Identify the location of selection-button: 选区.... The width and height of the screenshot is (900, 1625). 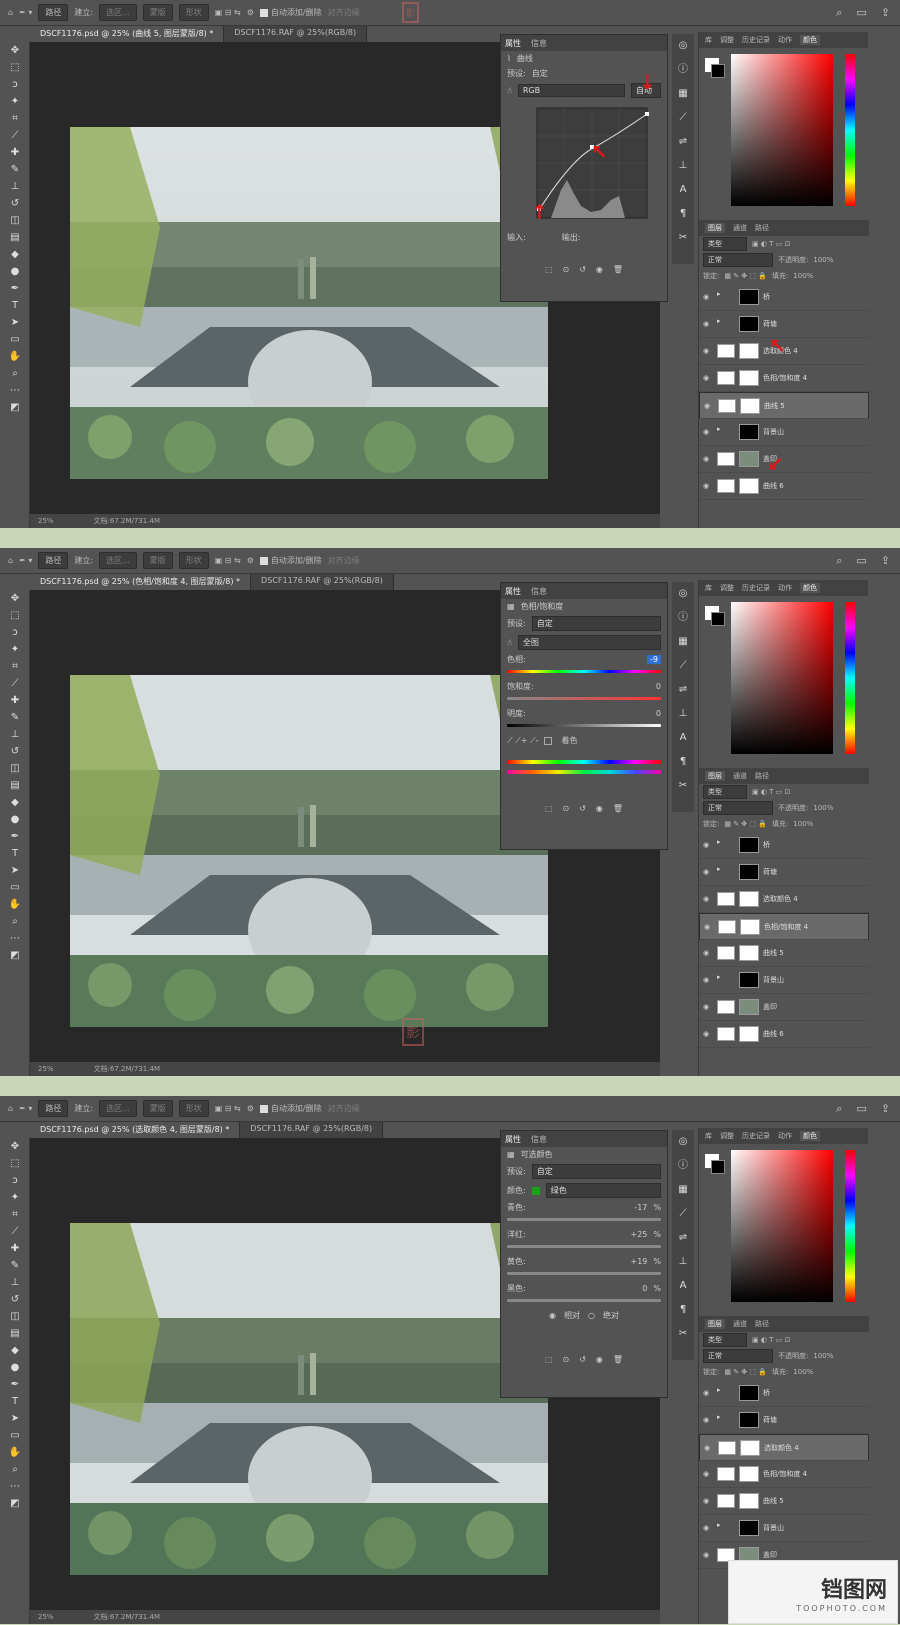
(118, 560).